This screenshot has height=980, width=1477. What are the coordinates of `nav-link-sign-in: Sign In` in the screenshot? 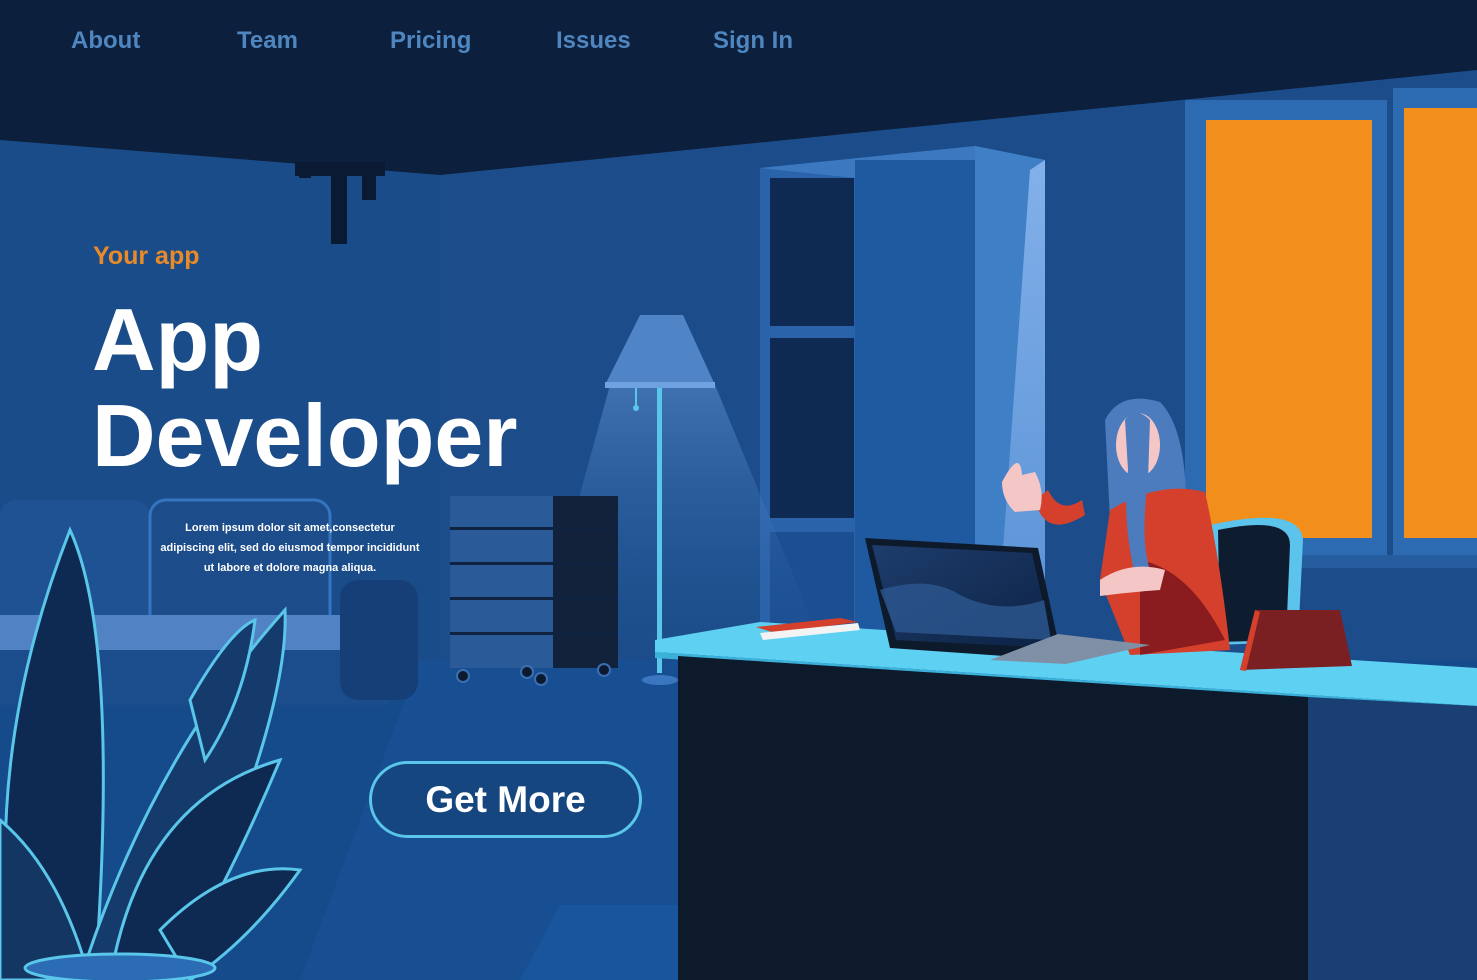 It's located at (753, 41).